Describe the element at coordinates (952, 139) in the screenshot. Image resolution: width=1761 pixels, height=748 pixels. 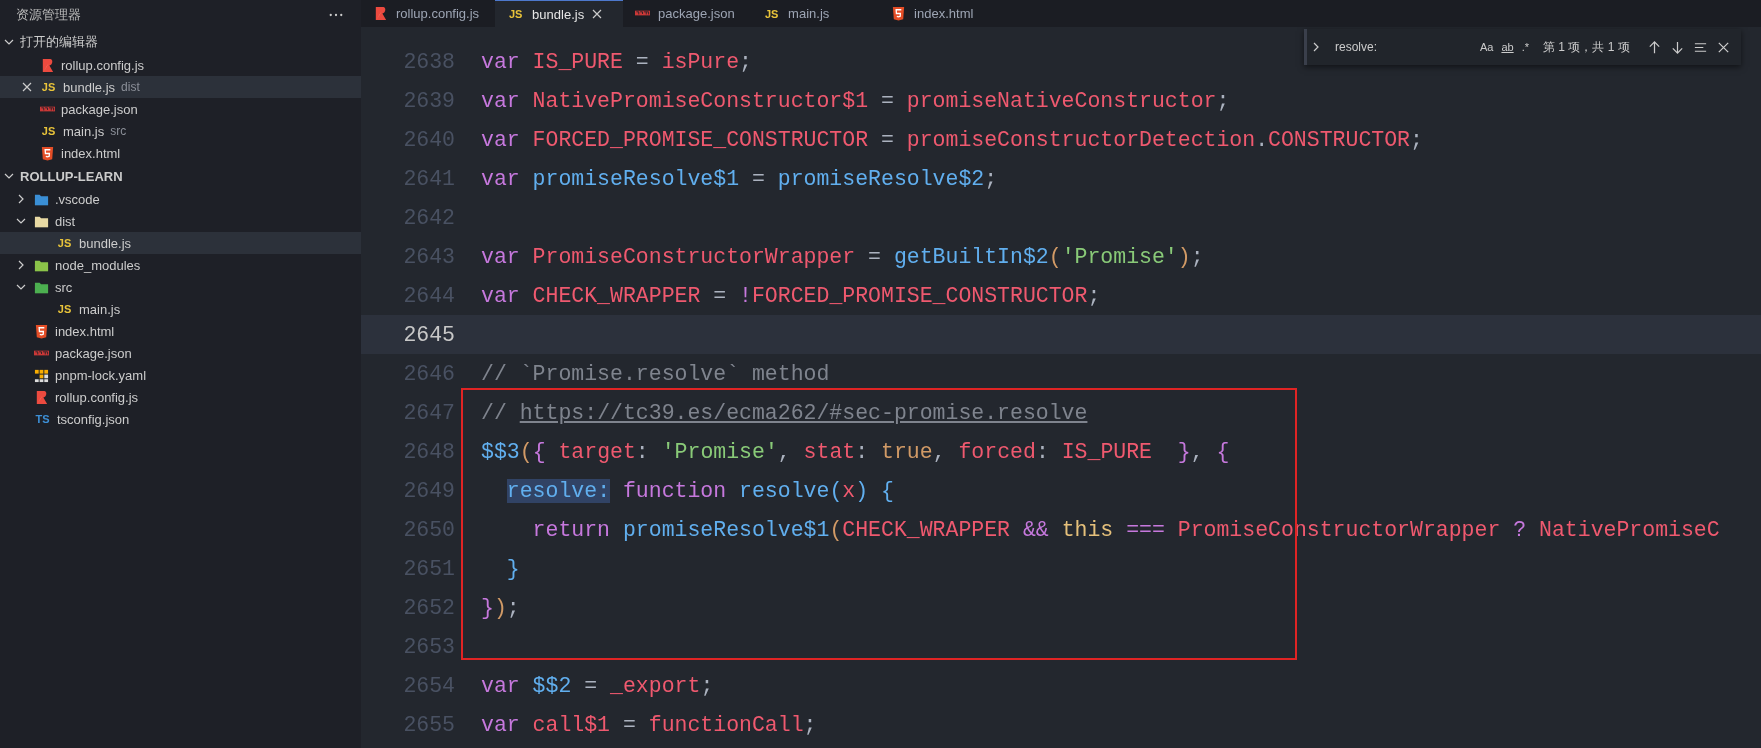
I see `code-line: var FORCED_PROMISE_CONSTRUCTOR = promiseConstructorDetection.CONSTRUCTOR;` at that location.